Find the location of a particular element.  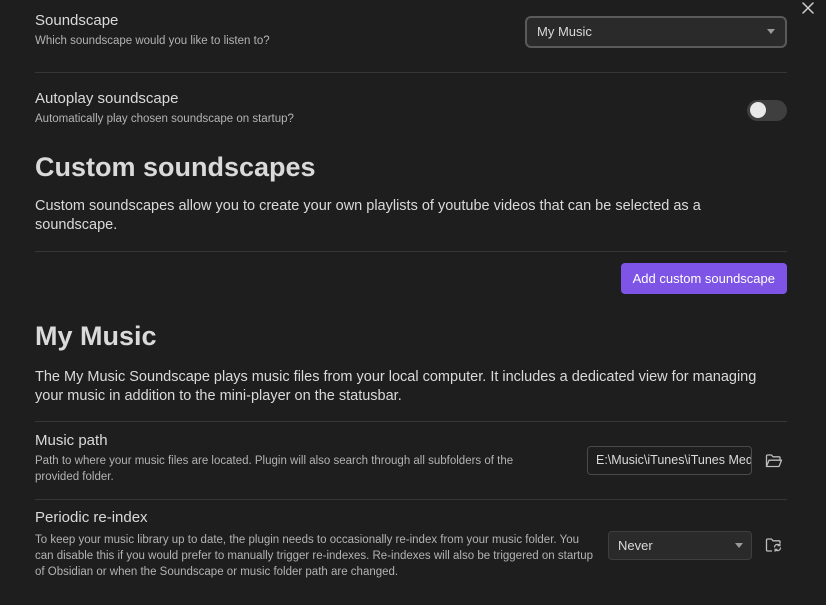

music-path-controls: E:\Music\iTunes\iTunes Media\Music is located at coordinates (687, 460).